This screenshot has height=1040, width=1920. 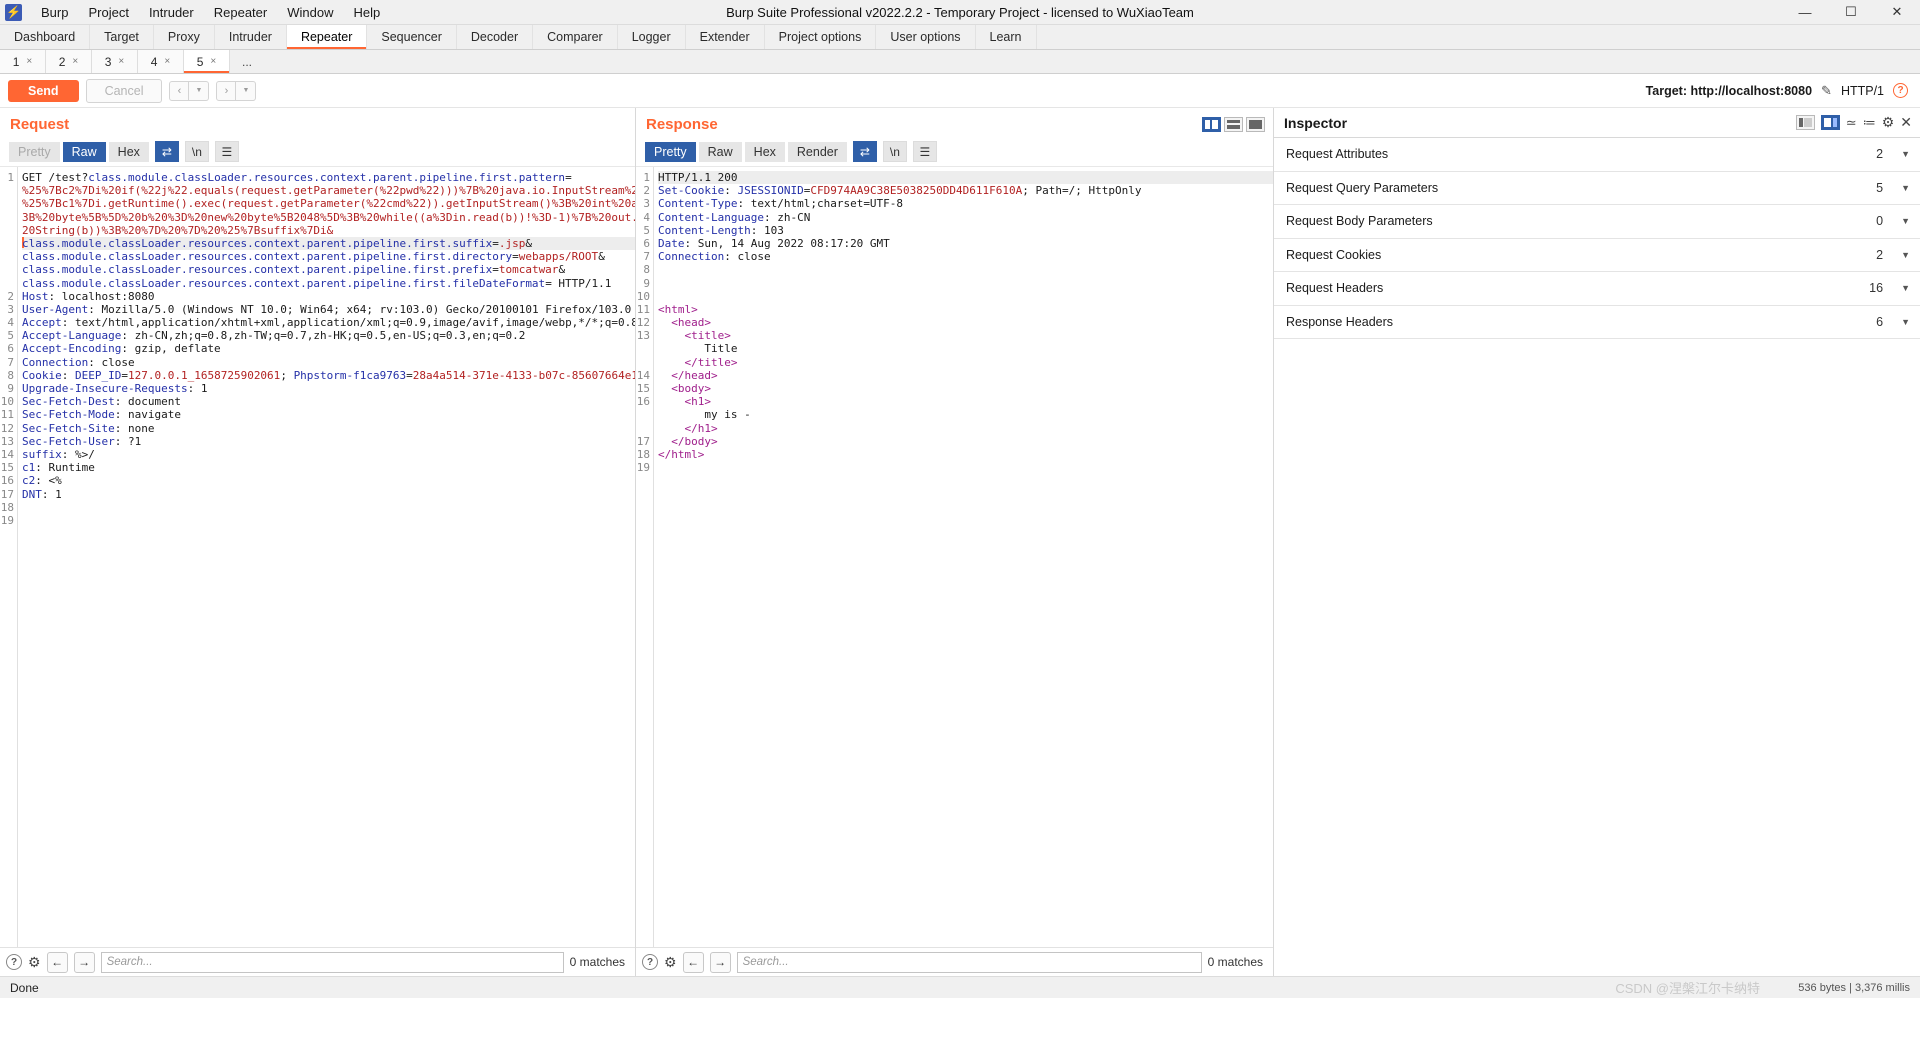 What do you see at coordinates (328, 467) in the screenshot?
I see `code-line: c1: Runtime` at bounding box center [328, 467].